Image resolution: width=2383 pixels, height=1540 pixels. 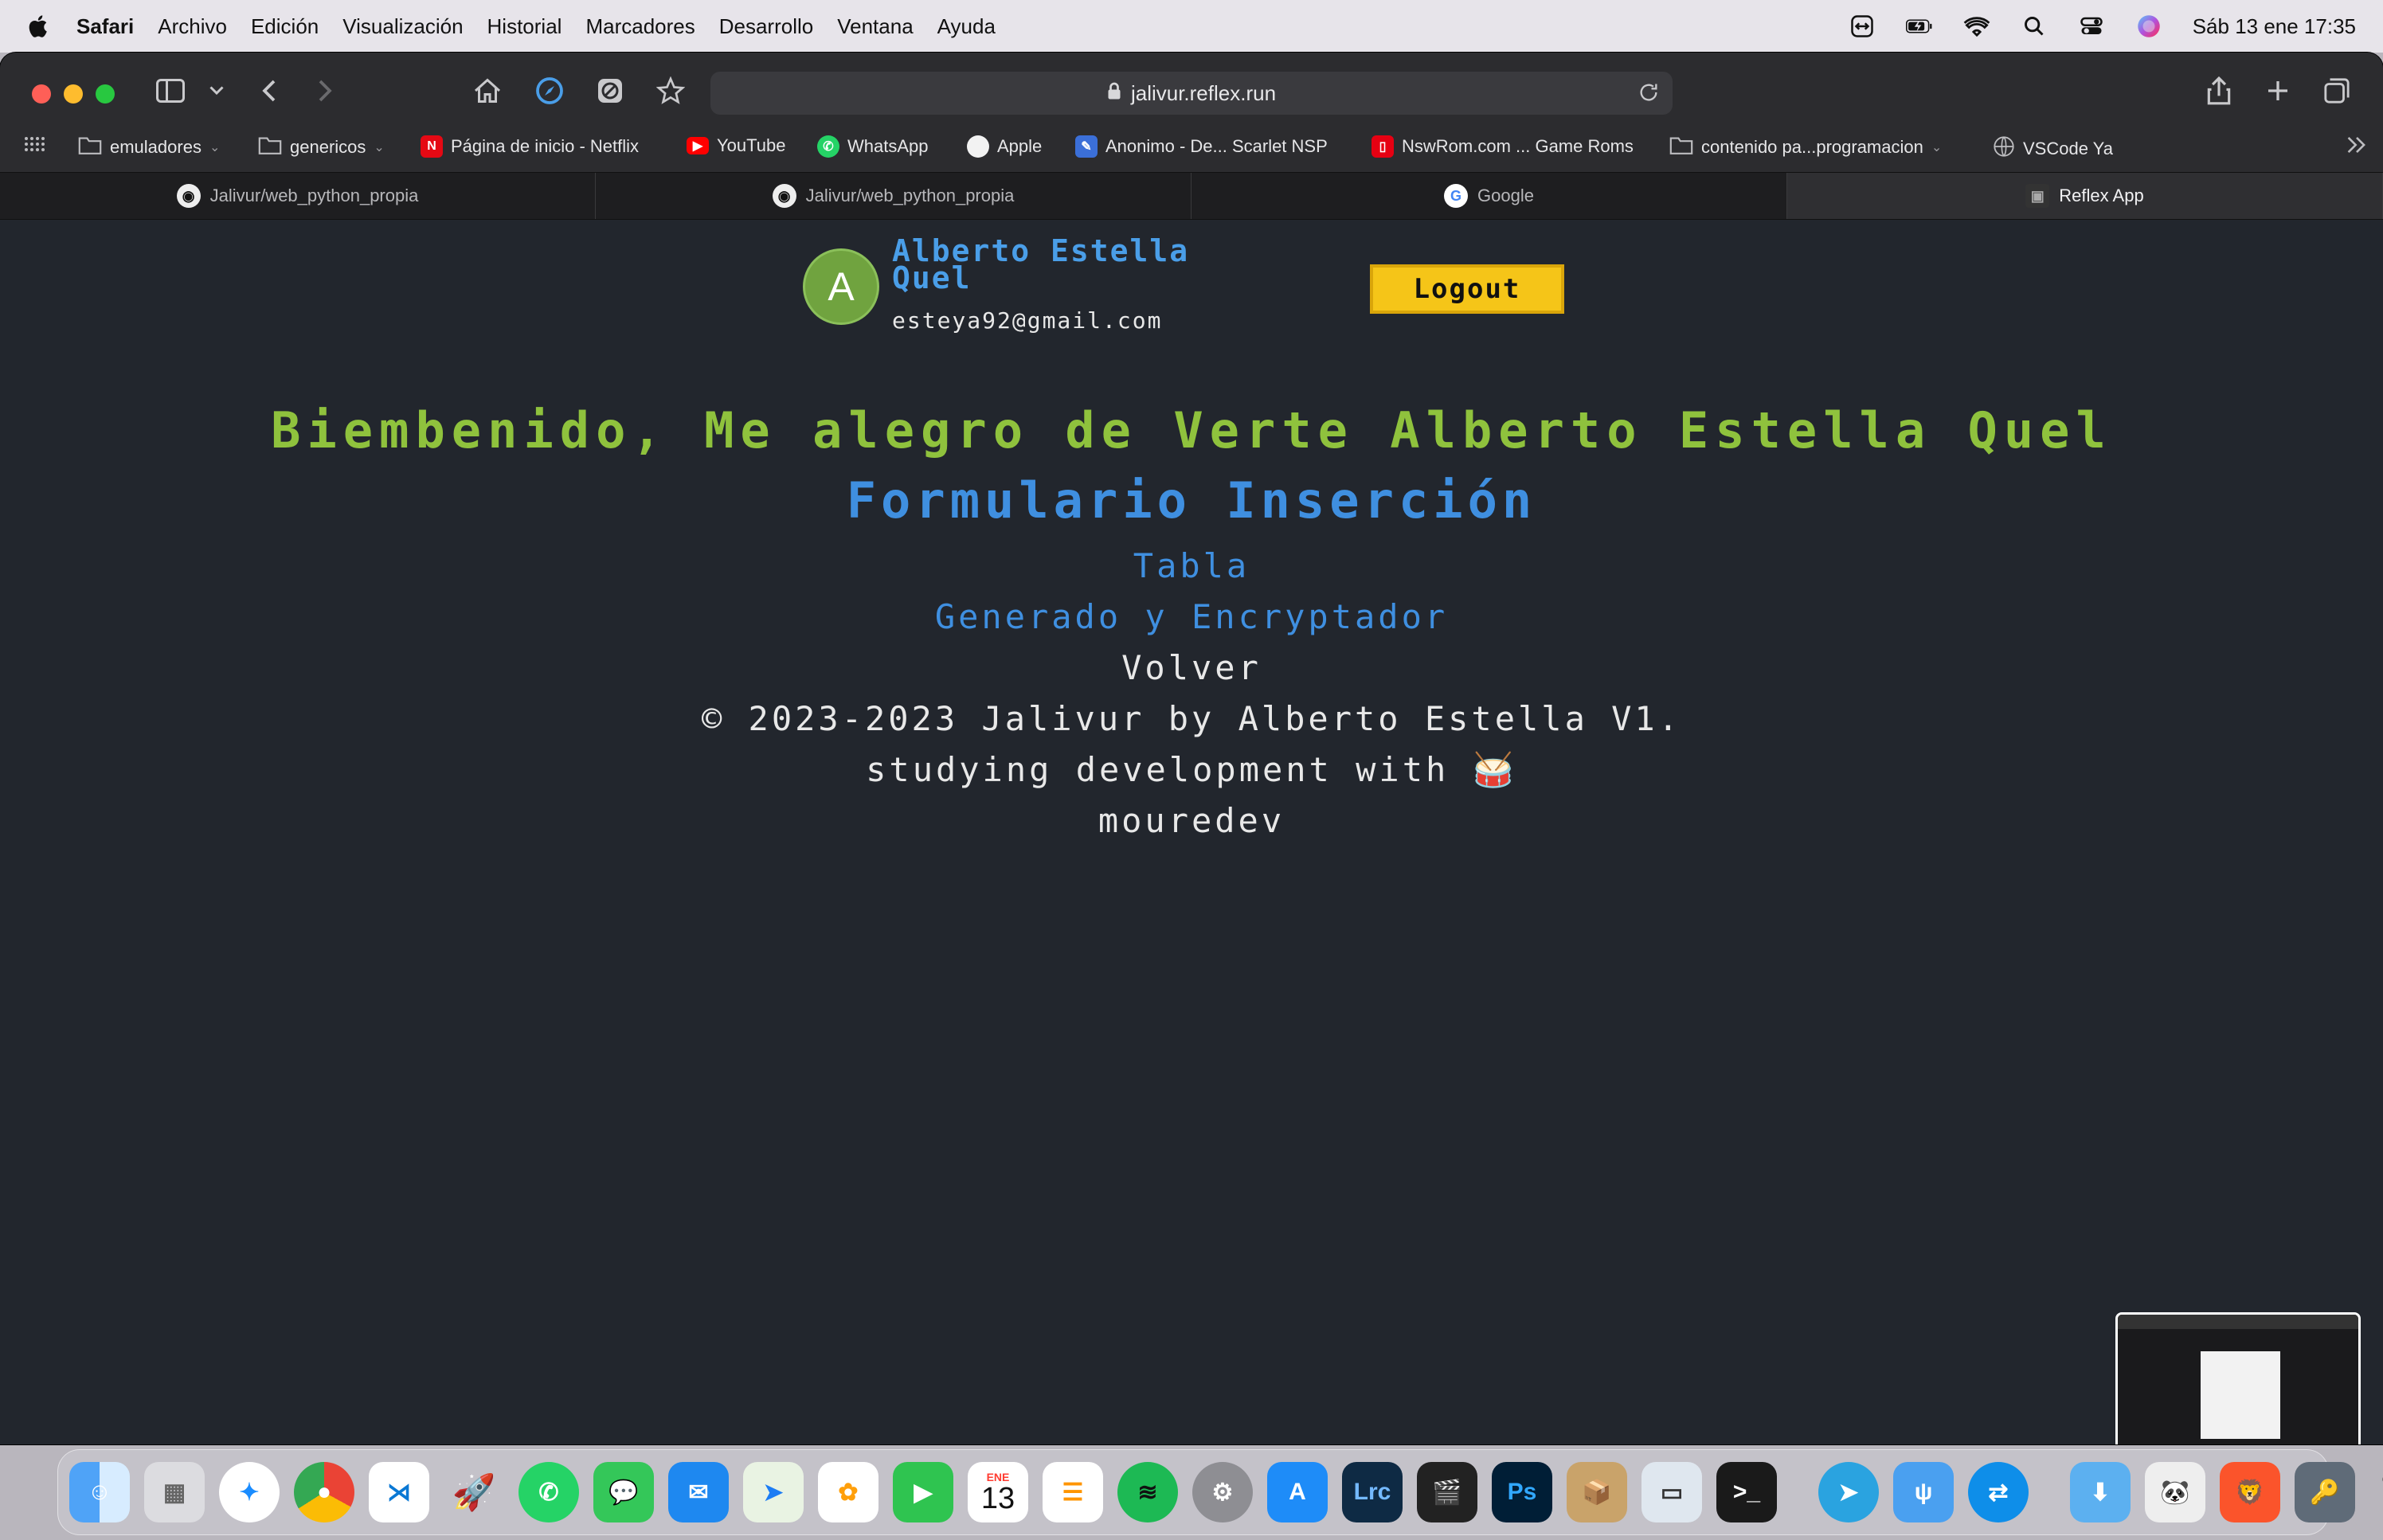 I want to click on vscode-icon: ⋊, so click(x=399, y=1492).